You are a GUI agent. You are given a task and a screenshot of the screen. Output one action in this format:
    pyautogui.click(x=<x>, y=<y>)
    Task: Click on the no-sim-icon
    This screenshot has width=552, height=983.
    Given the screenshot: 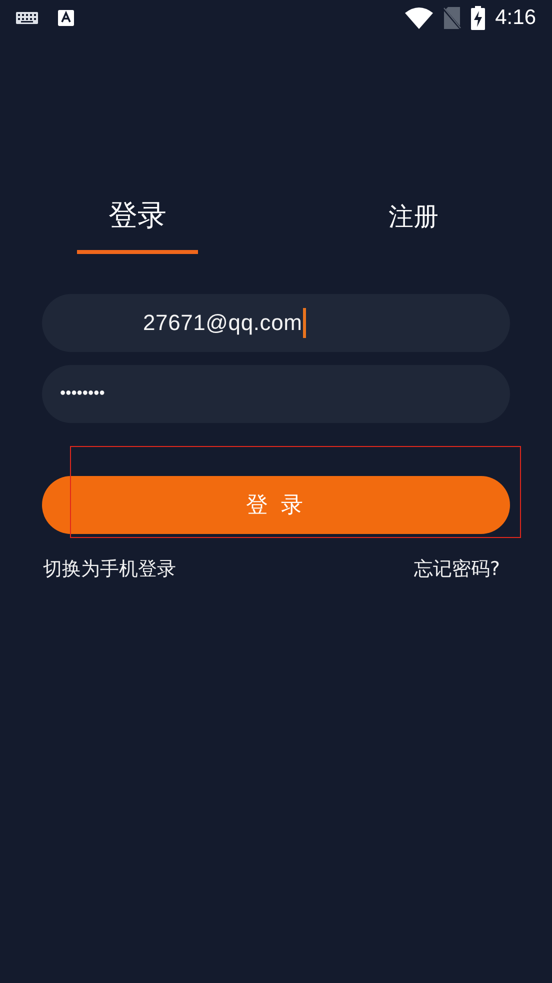 What is the action you would take?
    pyautogui.click(x=452, y=18)
    